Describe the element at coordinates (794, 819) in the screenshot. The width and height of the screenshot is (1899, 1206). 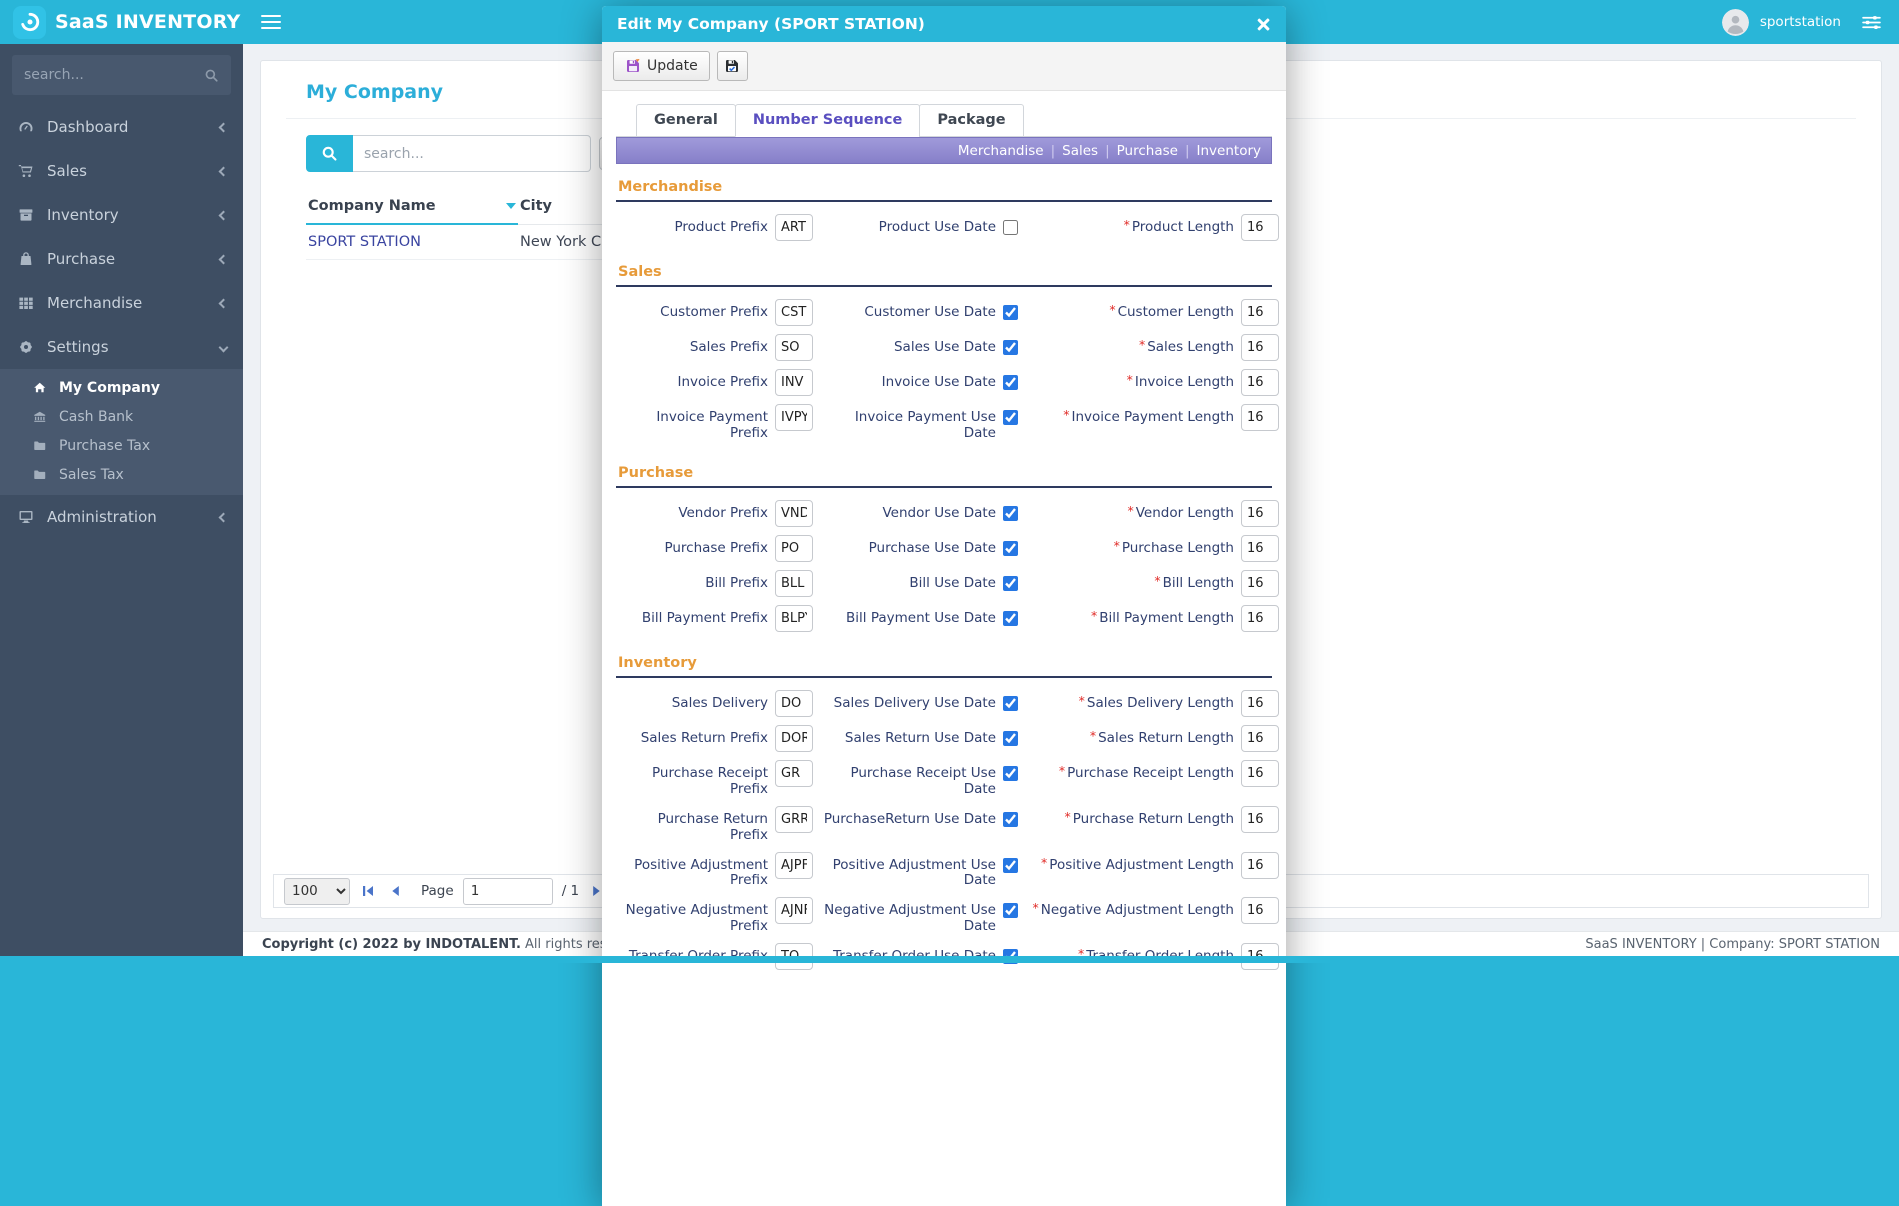
I see `input-purchase-return-prefix` at that location.